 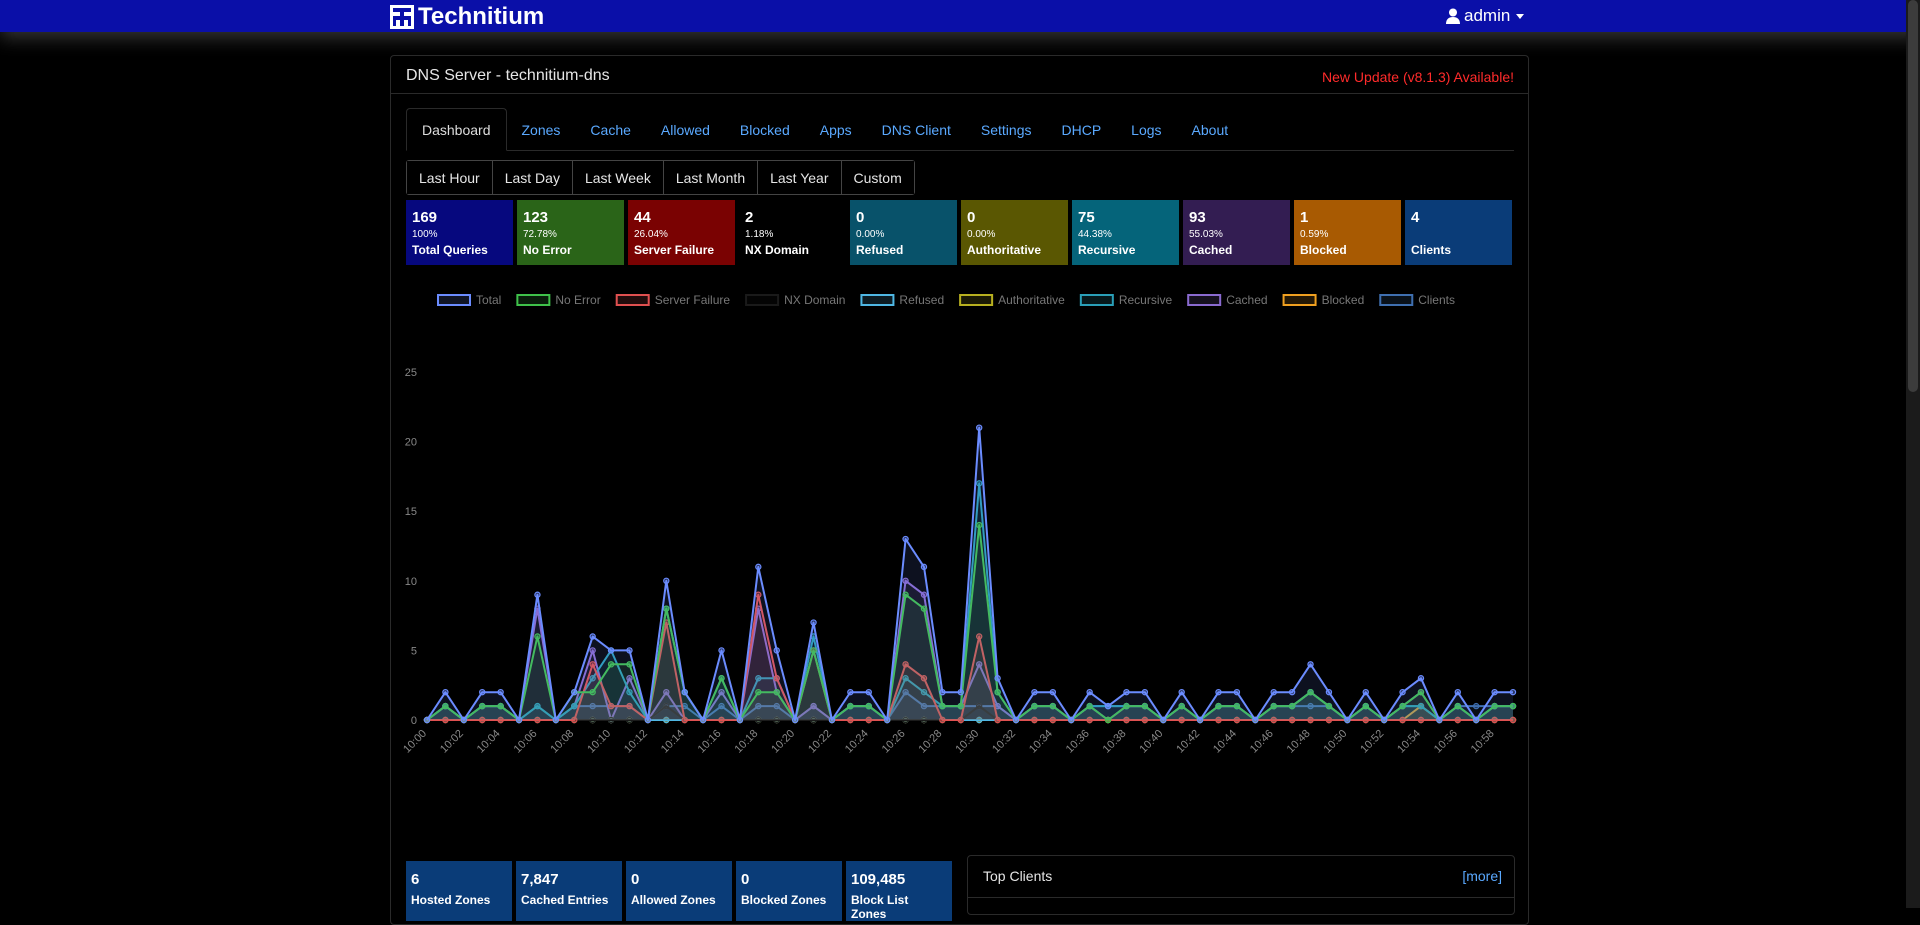 I want to click on top-clients-more-link: [more], so click(x=1482, y=876).